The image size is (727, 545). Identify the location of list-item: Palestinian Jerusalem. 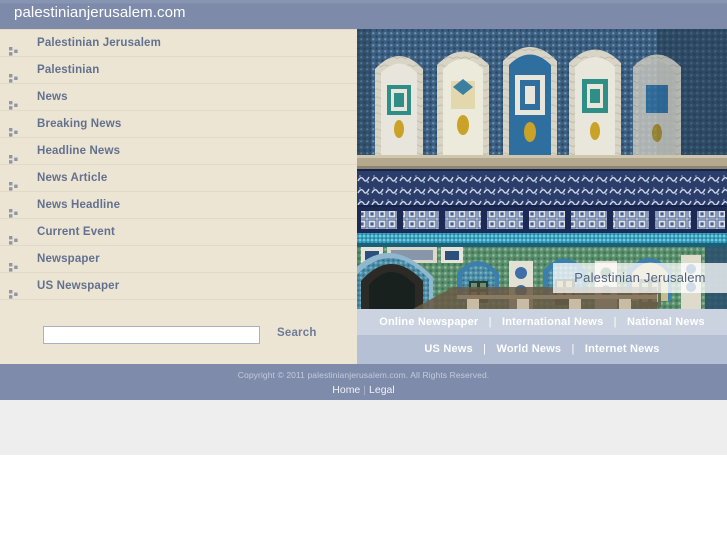
(178, 43).